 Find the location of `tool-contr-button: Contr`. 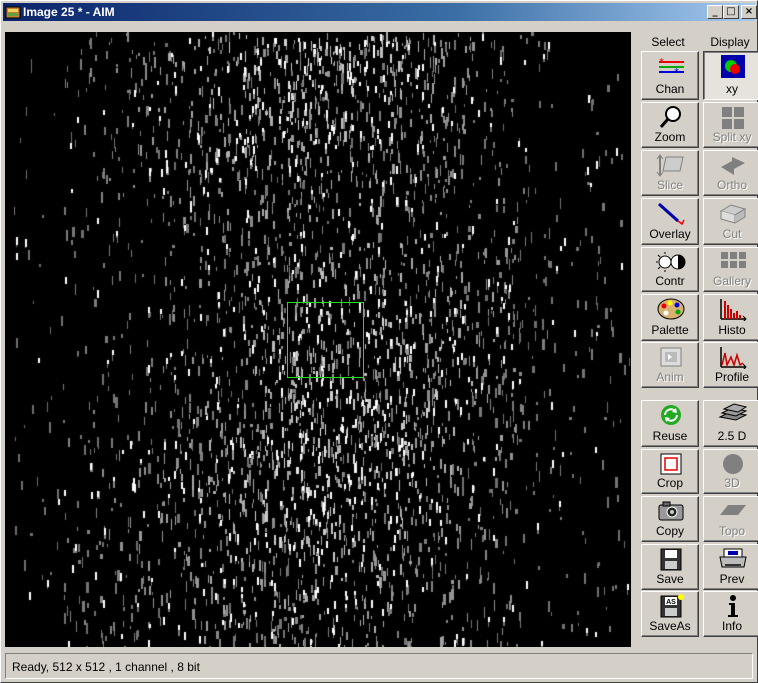

tool-contr-button: Contr is located at coordinates (670, 269).